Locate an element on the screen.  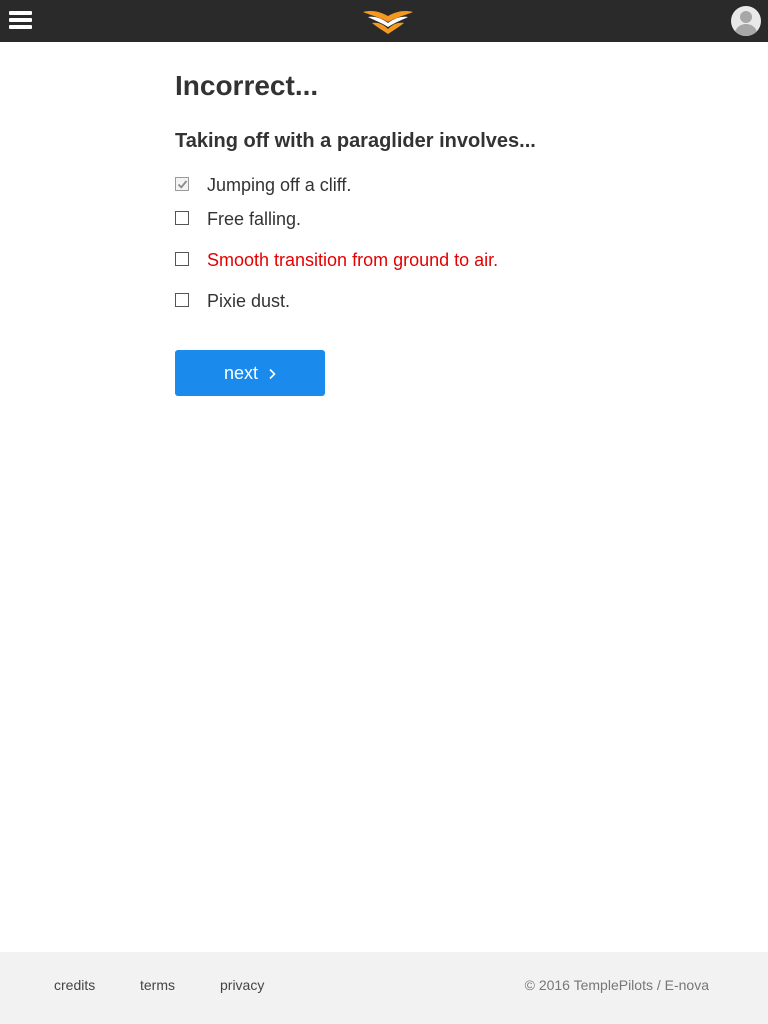
correct-answer-label: Smooth transition from ground to air. is located at coordinates (353, 260).